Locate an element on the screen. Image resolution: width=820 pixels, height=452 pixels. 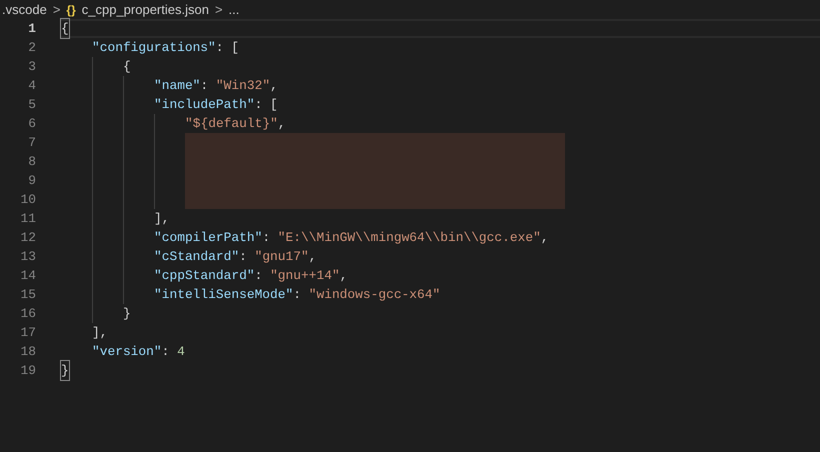
line-number: 16 is located at coordinates (28, 313).